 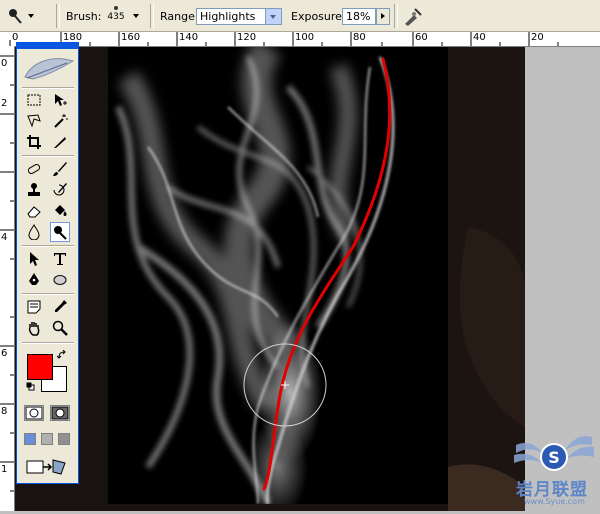 I want to click on brush-picker: 435, so click(x=116, y=16).